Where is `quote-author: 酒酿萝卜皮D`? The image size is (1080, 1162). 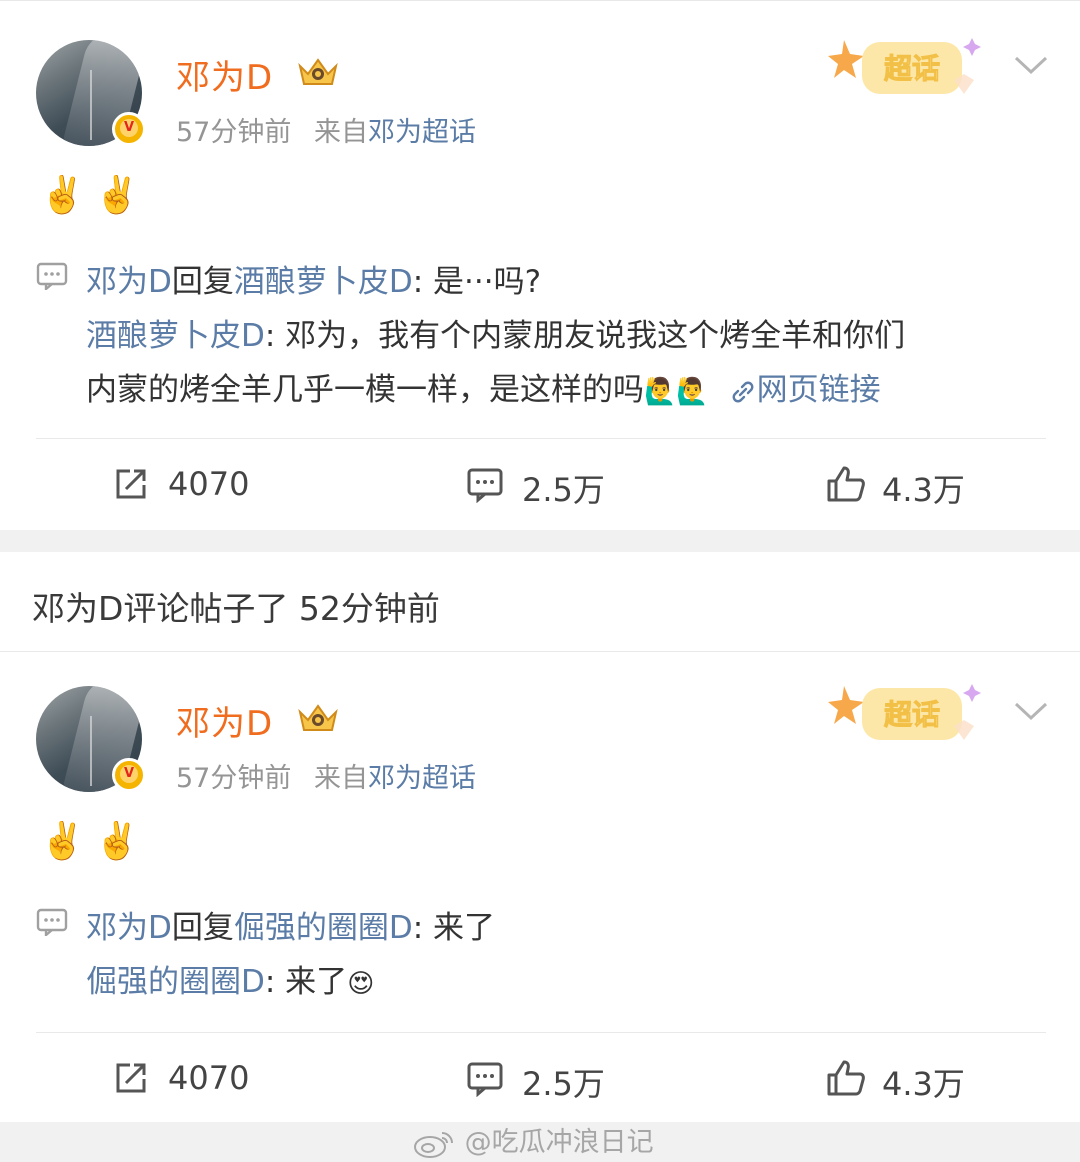
quote-author: 酒酿萝卜皮D is located at coordinates (175, 336).